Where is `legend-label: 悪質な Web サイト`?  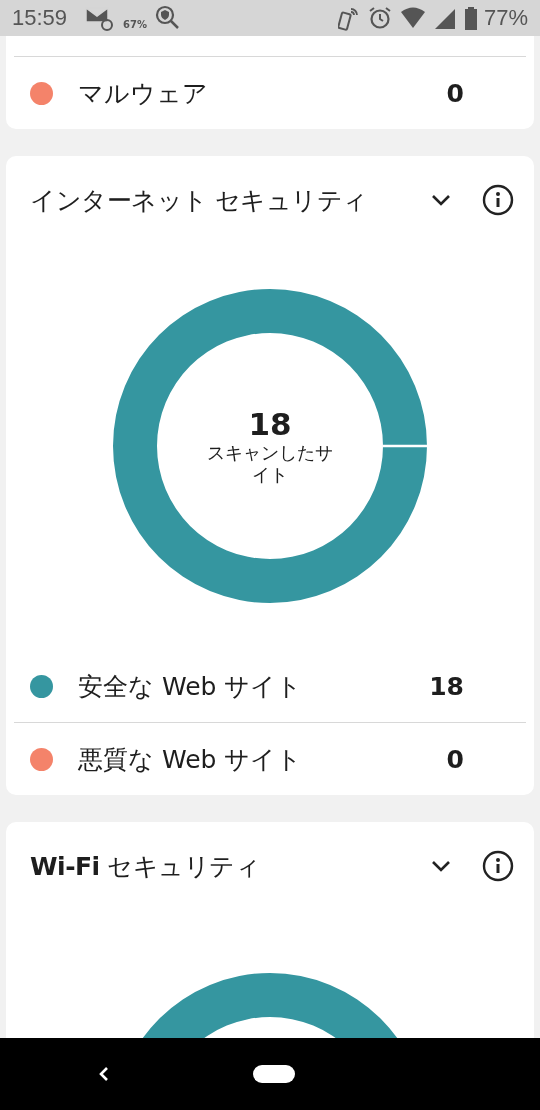 legend-label: 悪質な Web サイト is located at coordinates (191, 759).